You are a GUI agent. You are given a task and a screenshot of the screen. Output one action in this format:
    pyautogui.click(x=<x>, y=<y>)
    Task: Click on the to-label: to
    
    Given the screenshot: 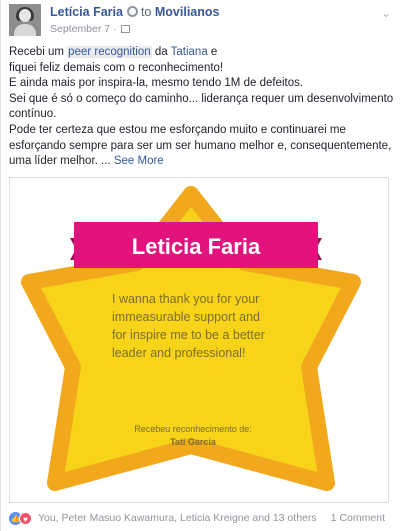 What is the action you would take?
    pyautogui.click(x=146, y=12)
    